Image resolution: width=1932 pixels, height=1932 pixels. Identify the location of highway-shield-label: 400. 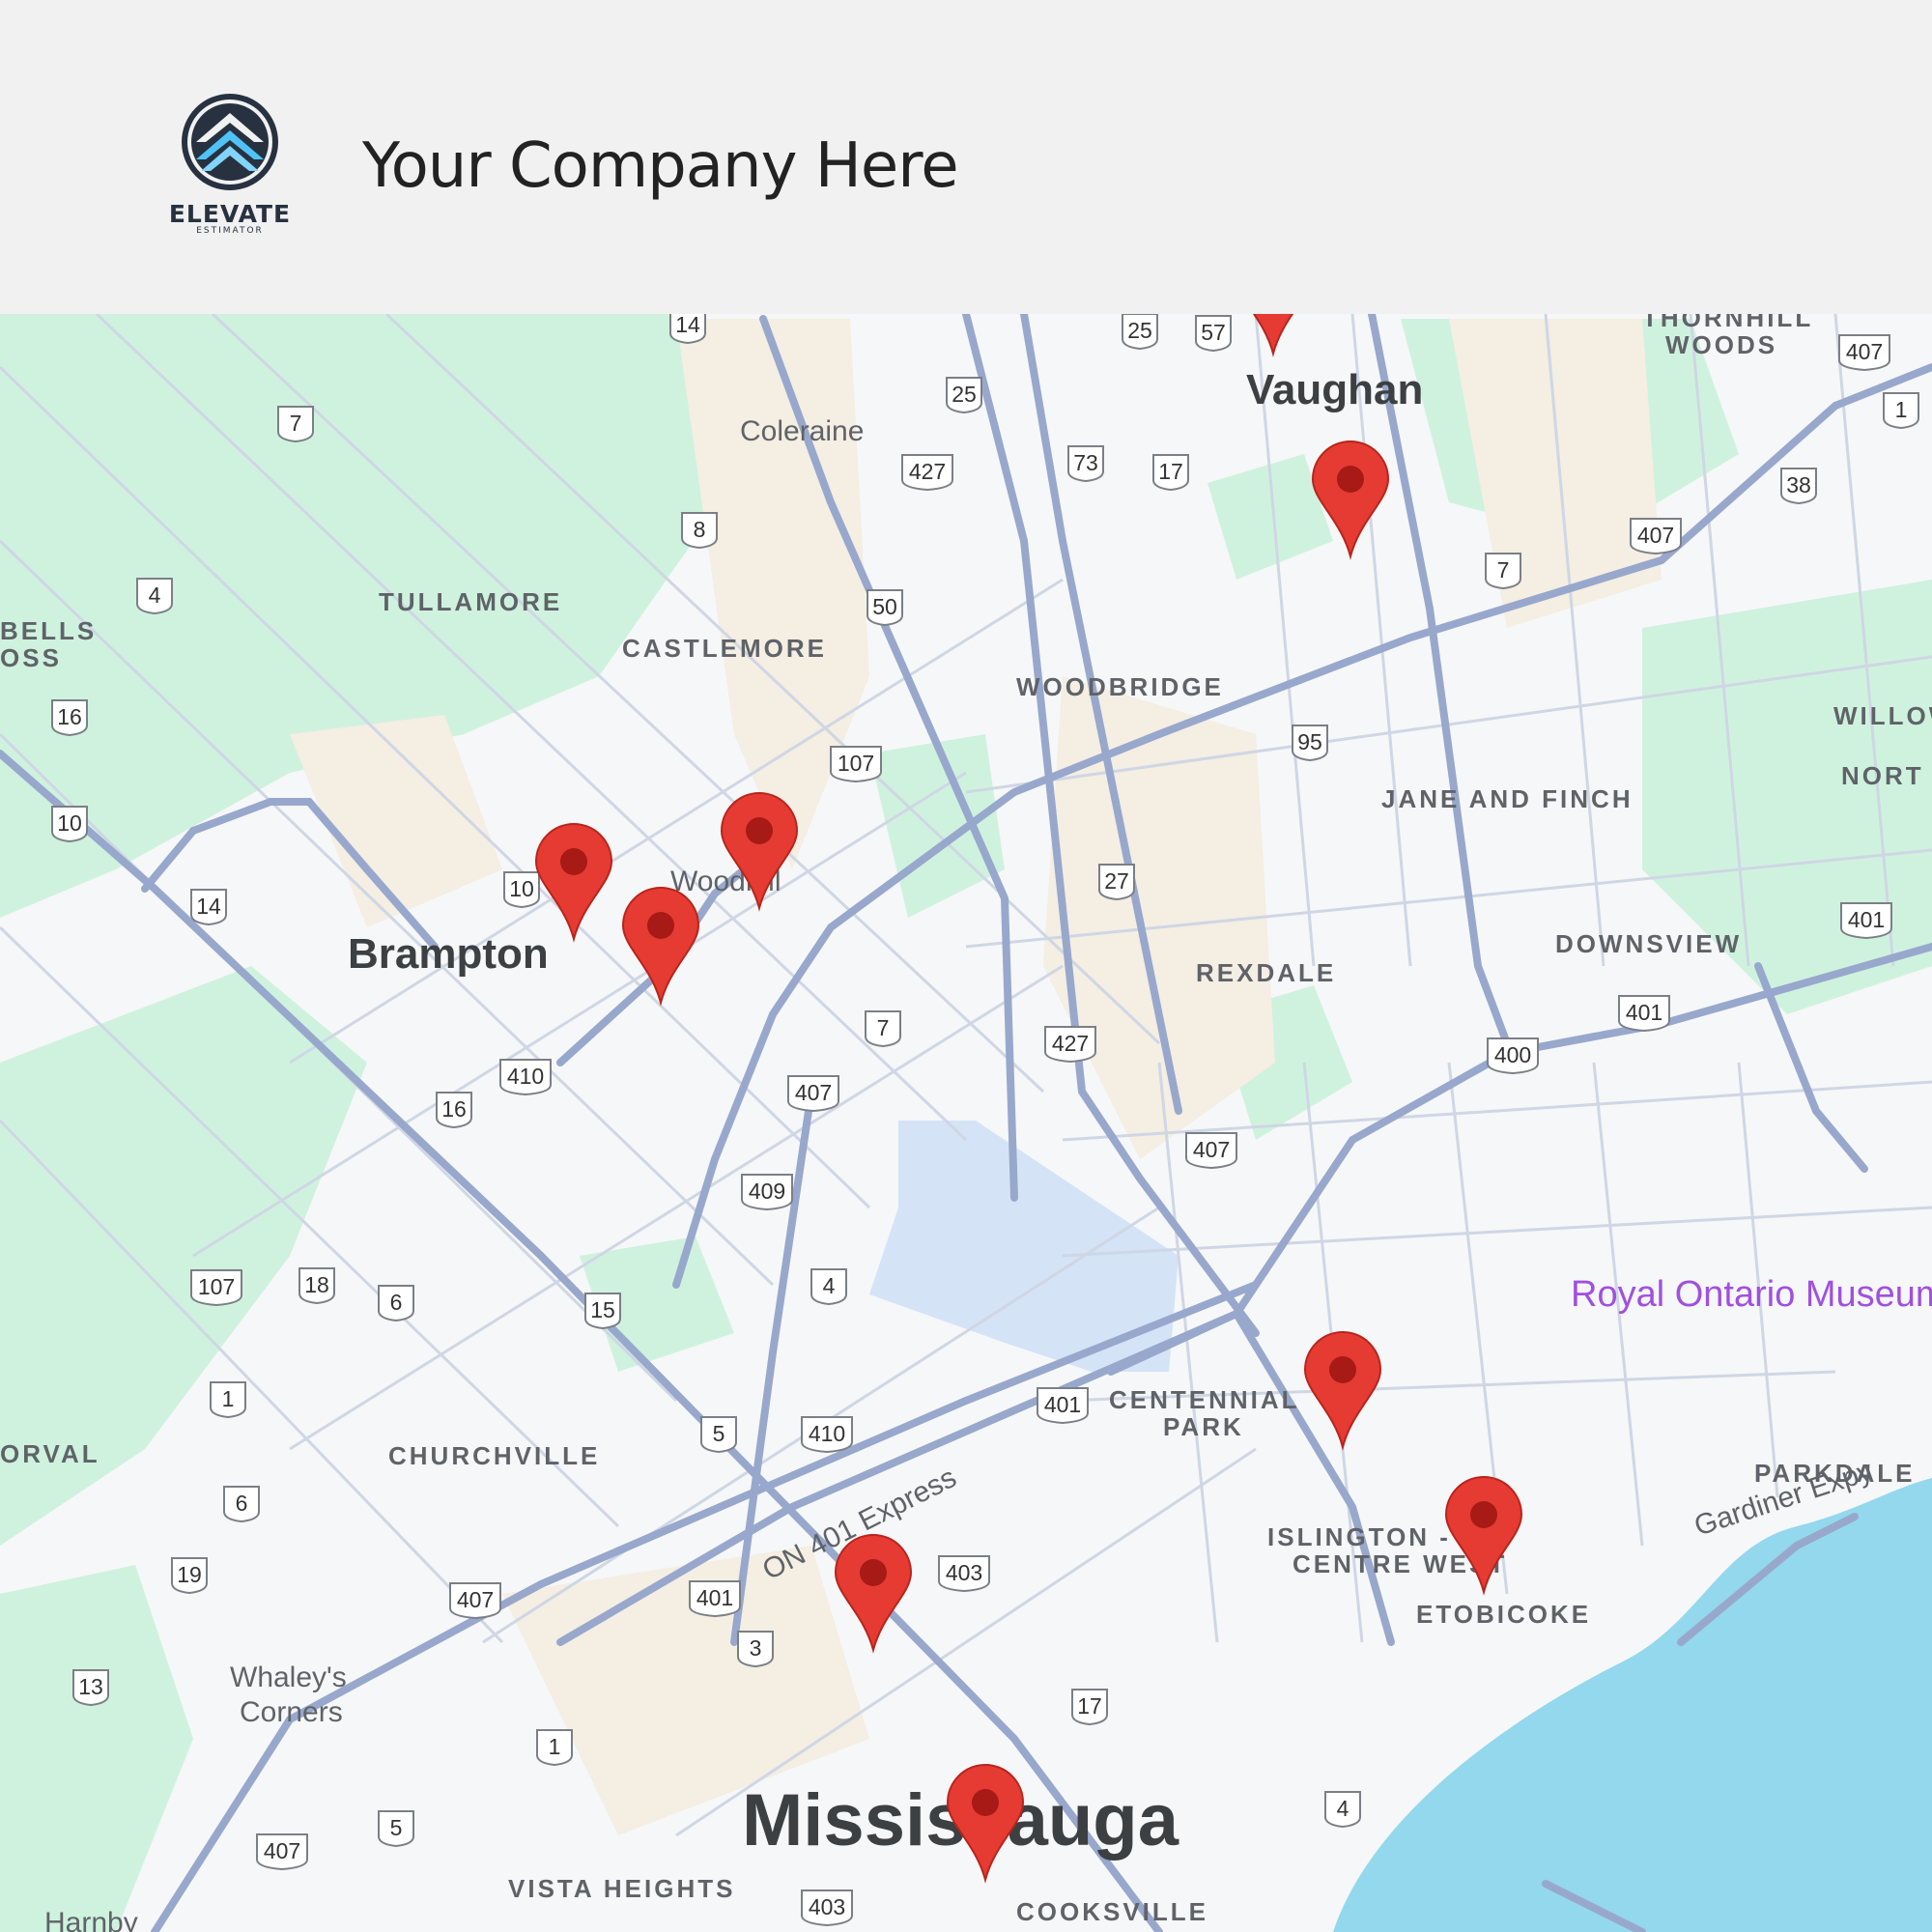
(1512, 1054).